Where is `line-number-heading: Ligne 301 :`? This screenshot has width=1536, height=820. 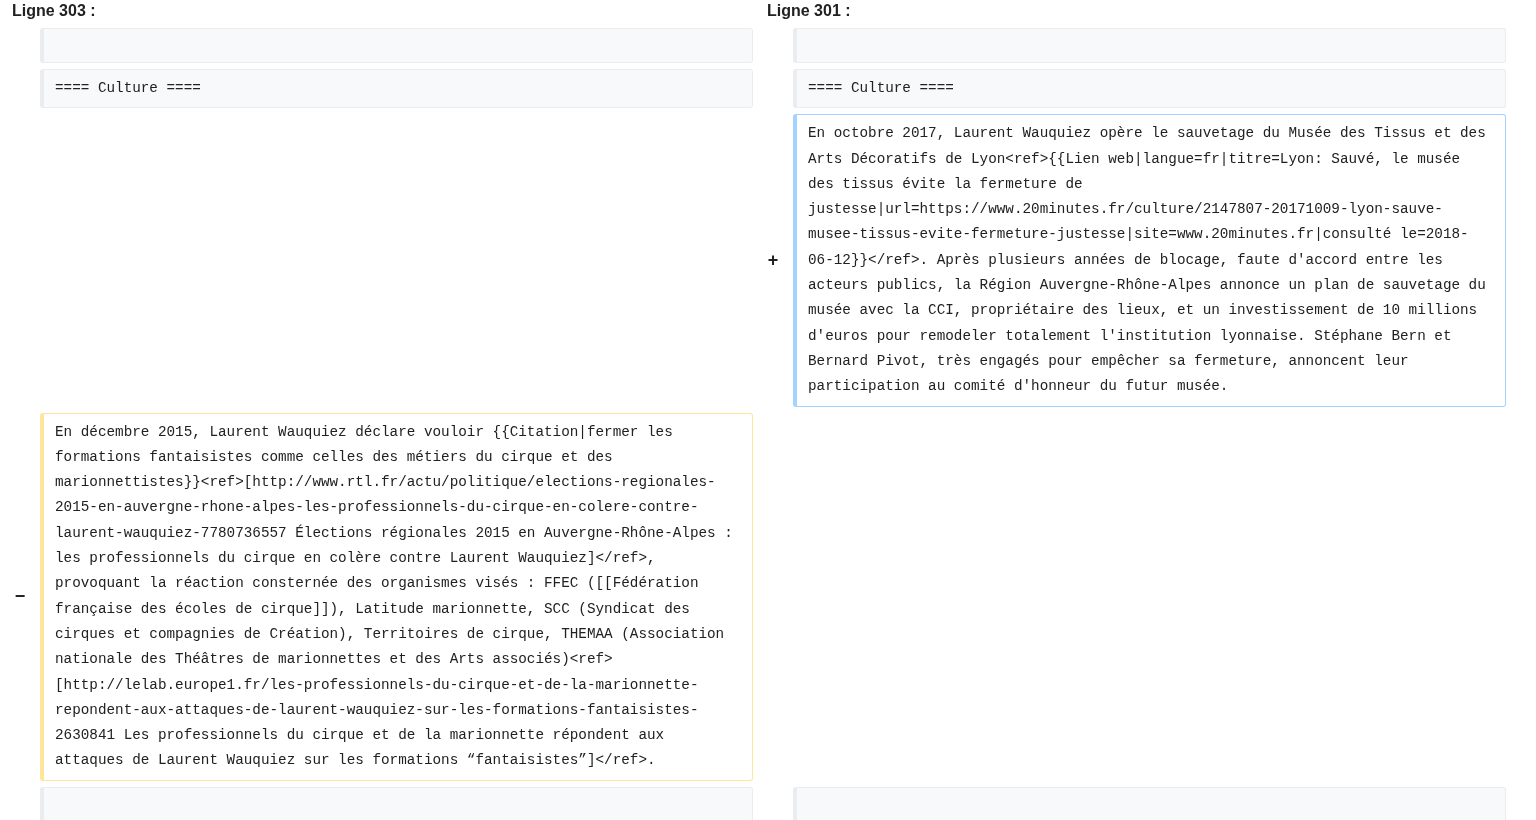 line-number-heading: Ligne 301 : is located at coordinates (809, 11).